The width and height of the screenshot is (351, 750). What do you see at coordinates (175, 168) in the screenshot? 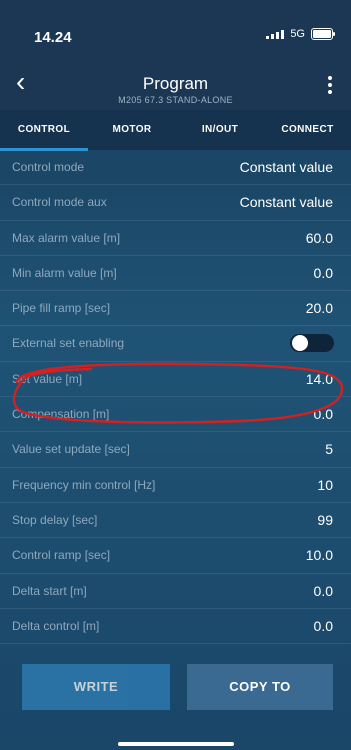
I see `param-row-control-mode: Control mode Constant value` at bounding box center [175, 168].